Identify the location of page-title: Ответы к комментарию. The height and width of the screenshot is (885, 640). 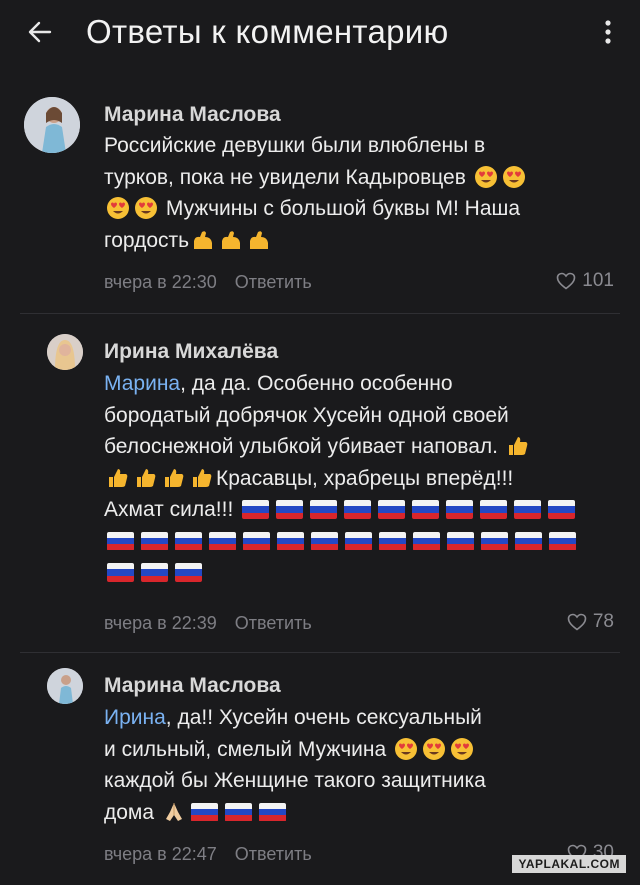
(267, 31).